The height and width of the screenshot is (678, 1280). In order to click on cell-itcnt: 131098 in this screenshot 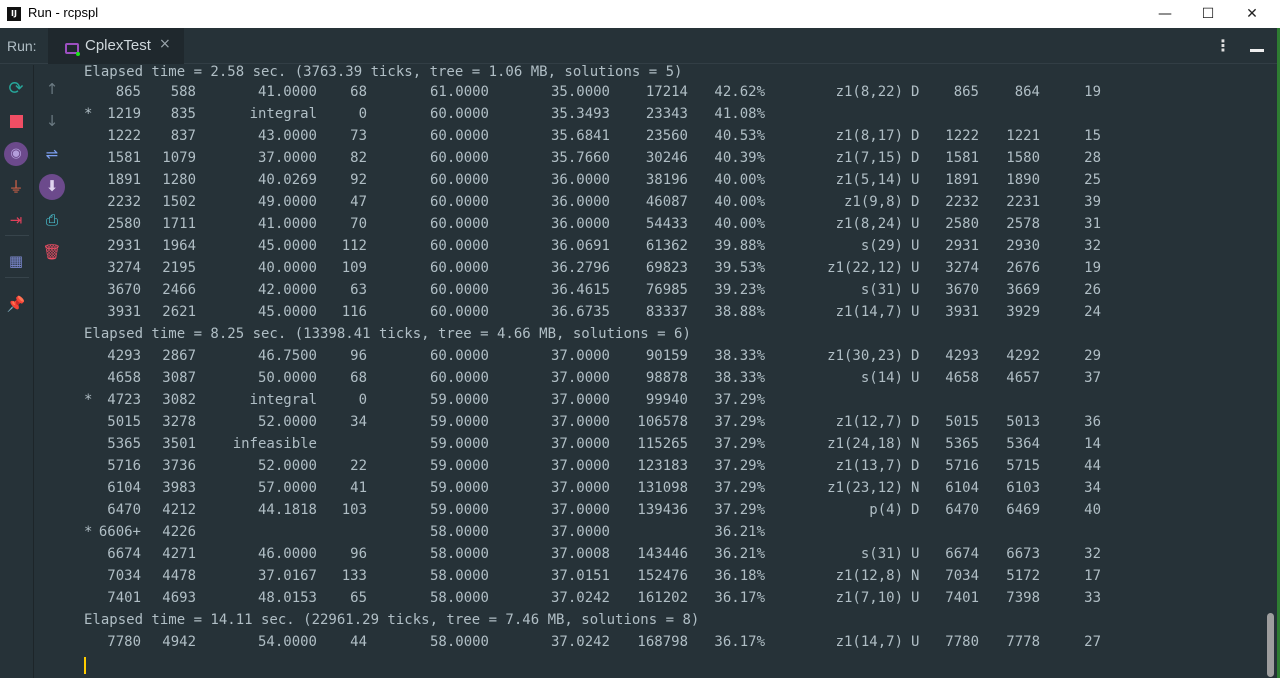, I will do `click(662, 488)`.